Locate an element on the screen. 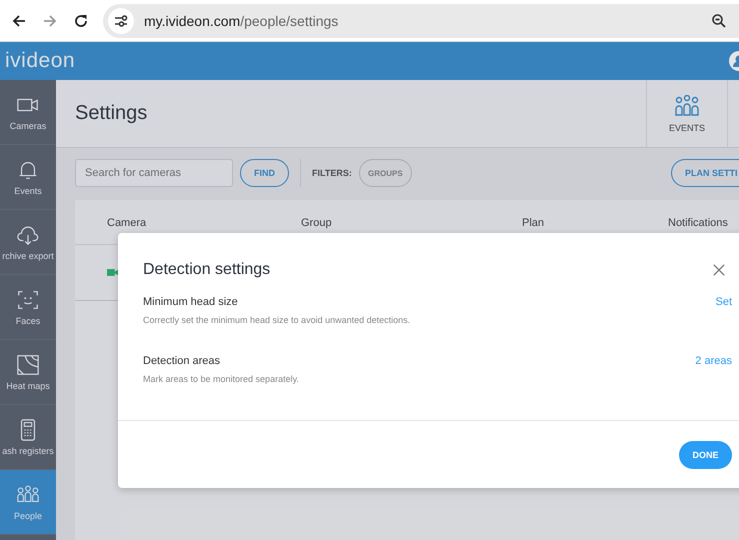 The width and height of the screenshot is (739, 540). page-title: Settings is located at coordinates (111, 113).